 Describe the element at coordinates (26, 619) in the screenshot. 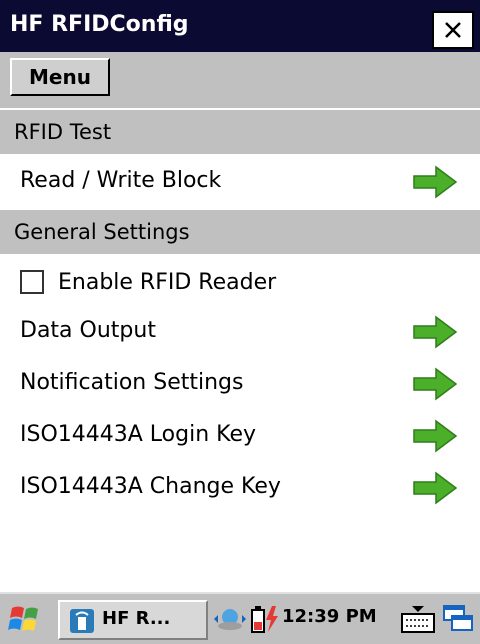

I see `windows-start-icon` at that location.